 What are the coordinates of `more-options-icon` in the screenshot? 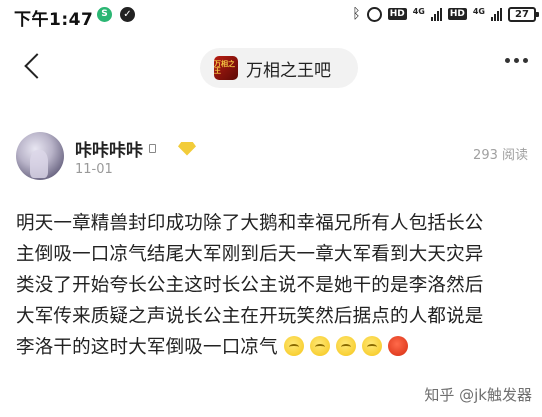 It's located at (516, 60).